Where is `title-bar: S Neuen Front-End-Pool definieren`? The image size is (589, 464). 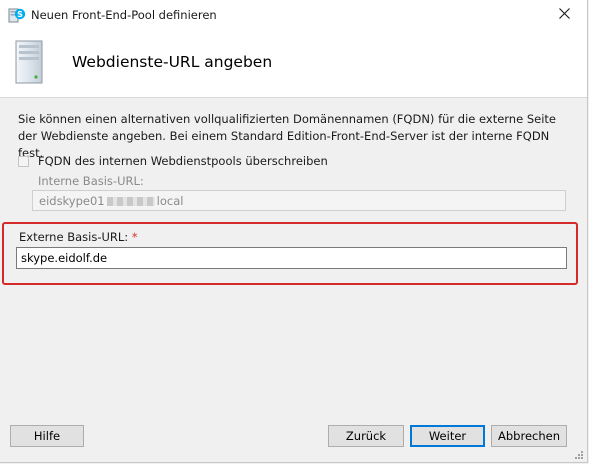 title-bar: S Neuen Front-End-Pool definieren is located at coordinates (293, 15).